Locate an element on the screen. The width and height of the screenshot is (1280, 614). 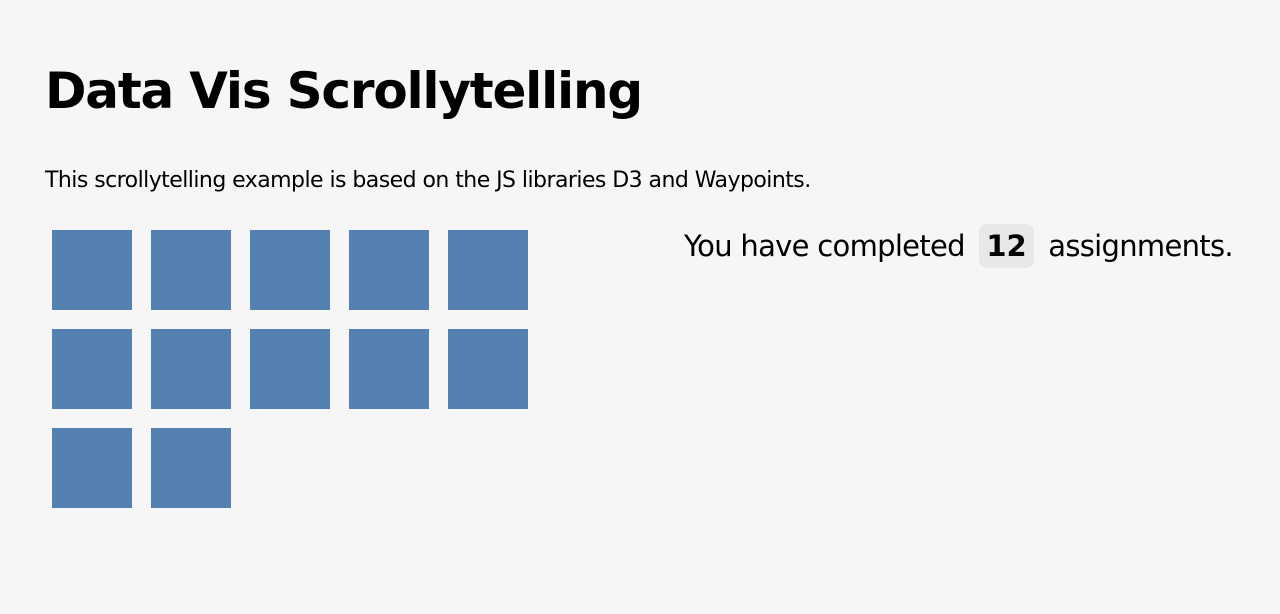
page-title: Data Vis Scrollytelling is located at coordinates (344, 91).